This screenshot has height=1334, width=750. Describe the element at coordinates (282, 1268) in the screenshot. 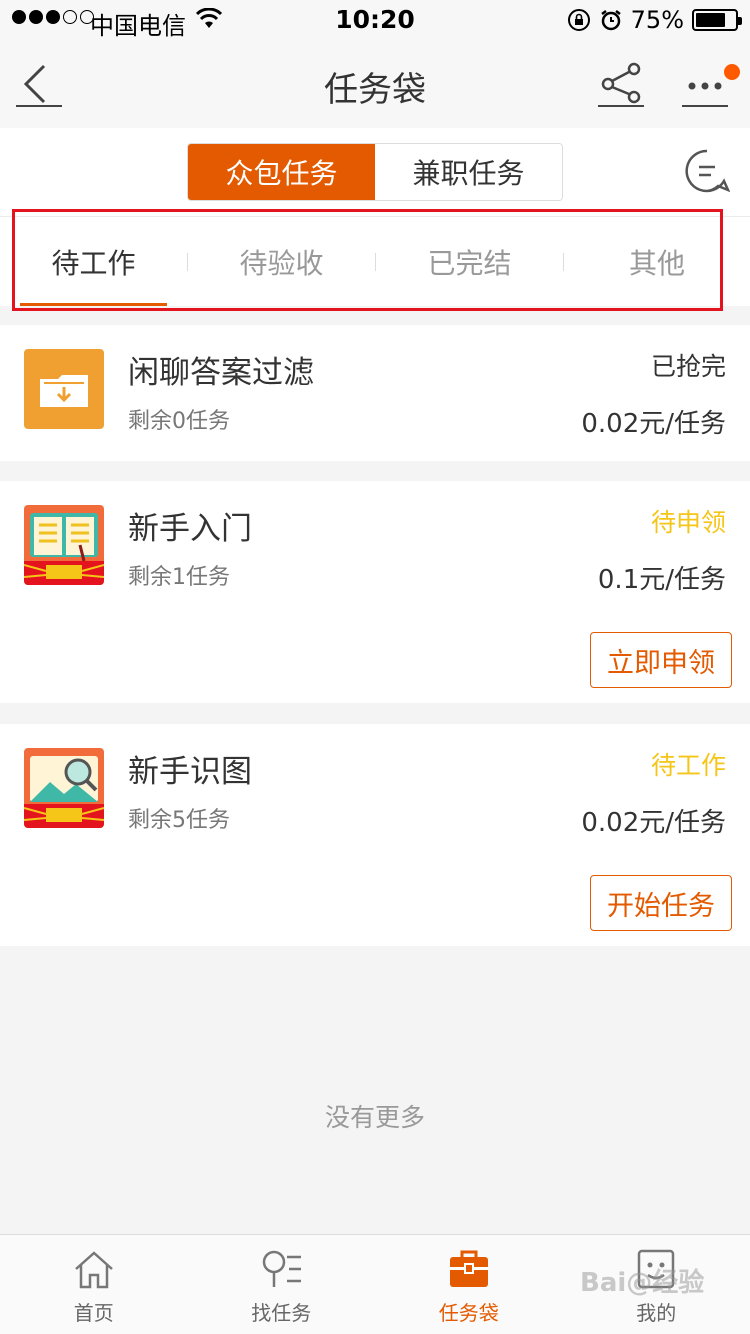

I see `search-list-icon` at that location.